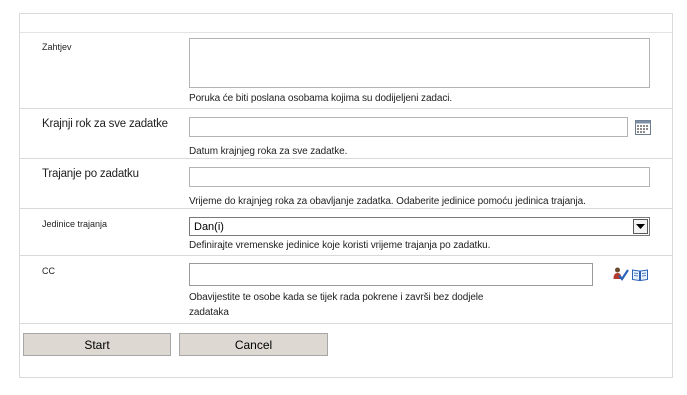 Image resolution: width=687 pixels, height=395 pixels. What do you see at coordinates (621, 276) in the screenshot?
I see `check-names-icon` at bounding box center [621, 276].